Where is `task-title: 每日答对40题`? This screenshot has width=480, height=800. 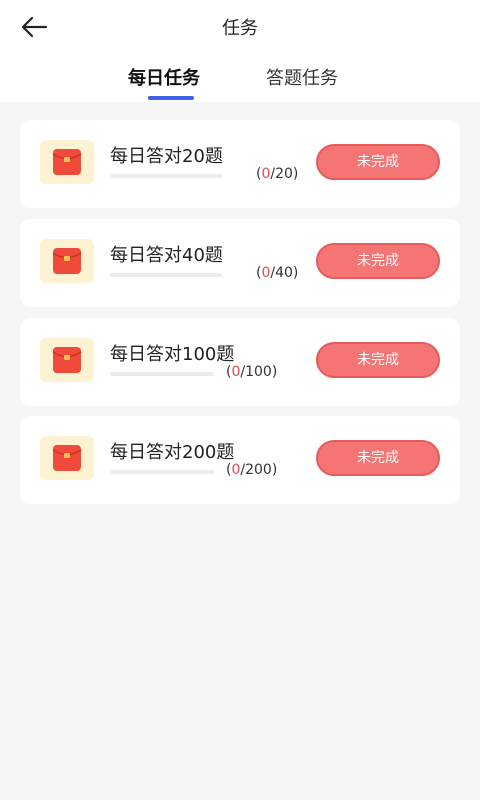 task-title: 每日答对40题 is located at coordinates (166, 255).